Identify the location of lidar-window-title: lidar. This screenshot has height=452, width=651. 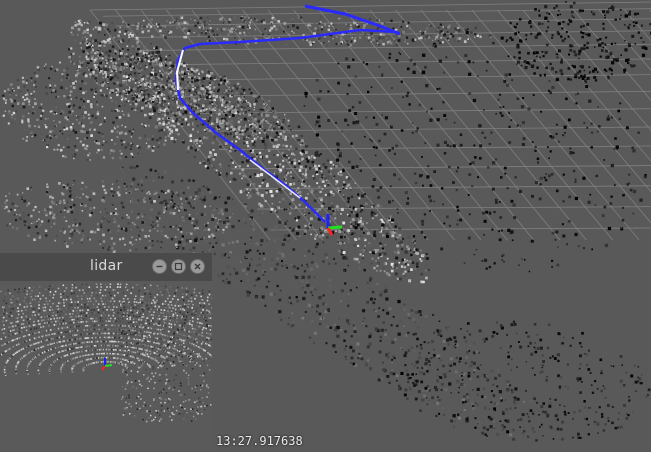
(106, 266).